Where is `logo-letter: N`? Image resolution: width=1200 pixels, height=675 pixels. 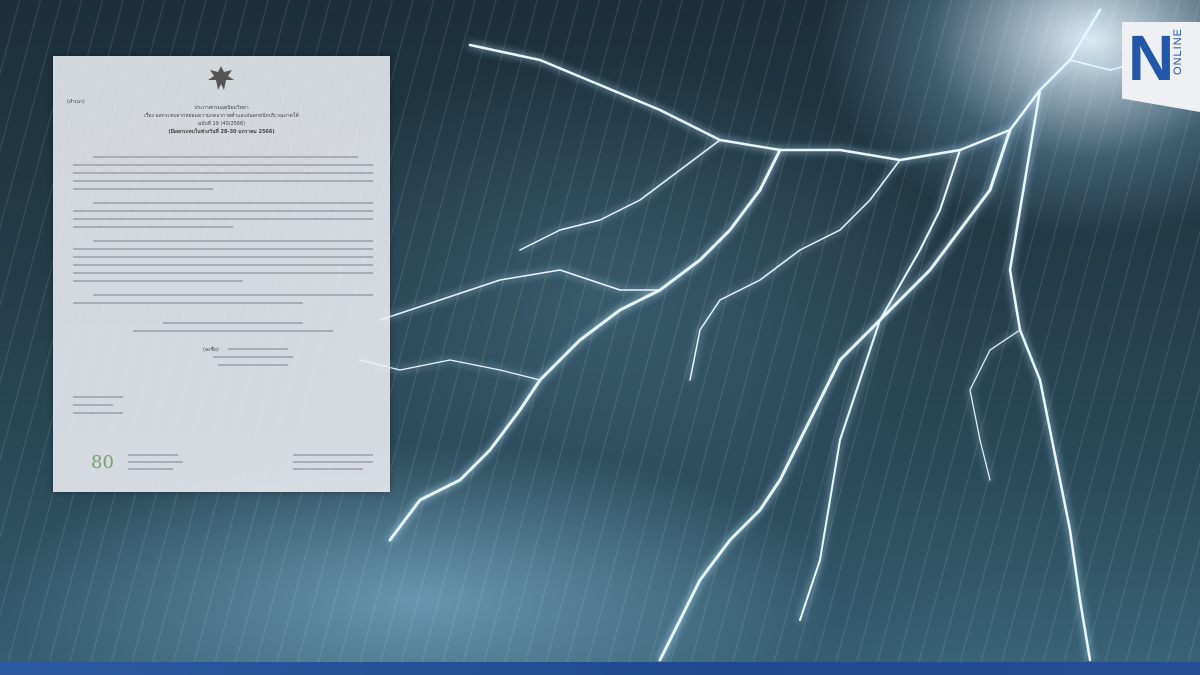
logo-letter: N is located at coordinates (1151, 58).